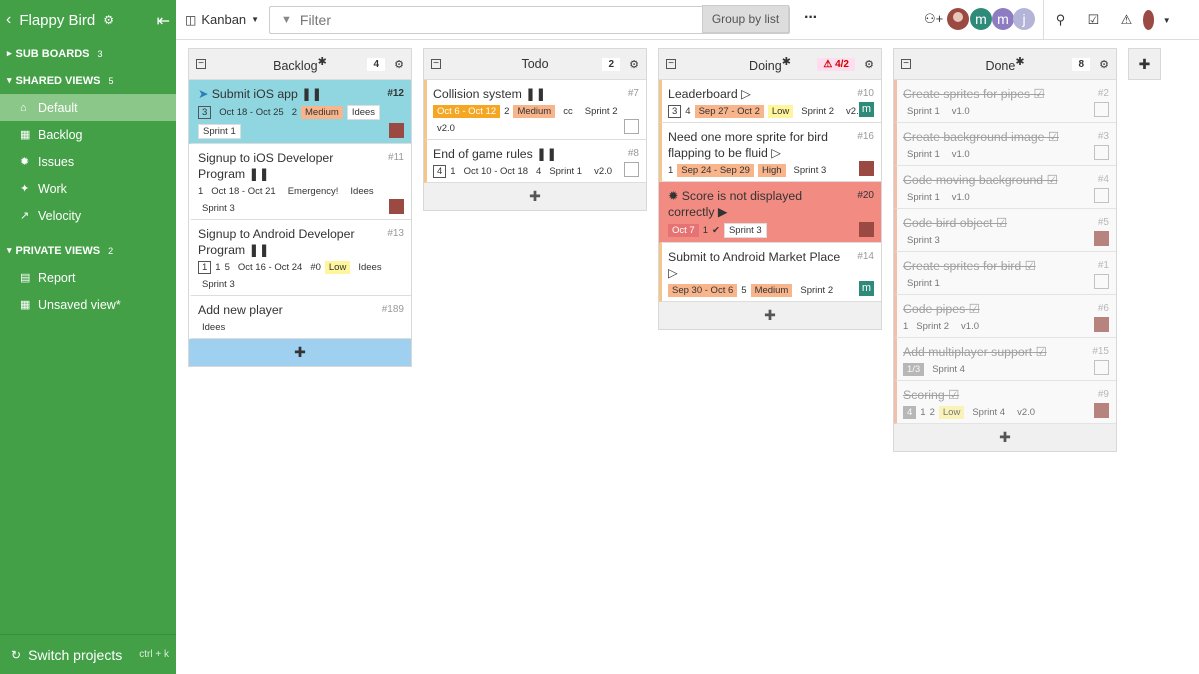 This screenshot has height=674, width=1199. Describe the element at coordinates (88, 215) in the screenshot. I see `sidebar-item-velocity: ↗ Velocity` at that location.